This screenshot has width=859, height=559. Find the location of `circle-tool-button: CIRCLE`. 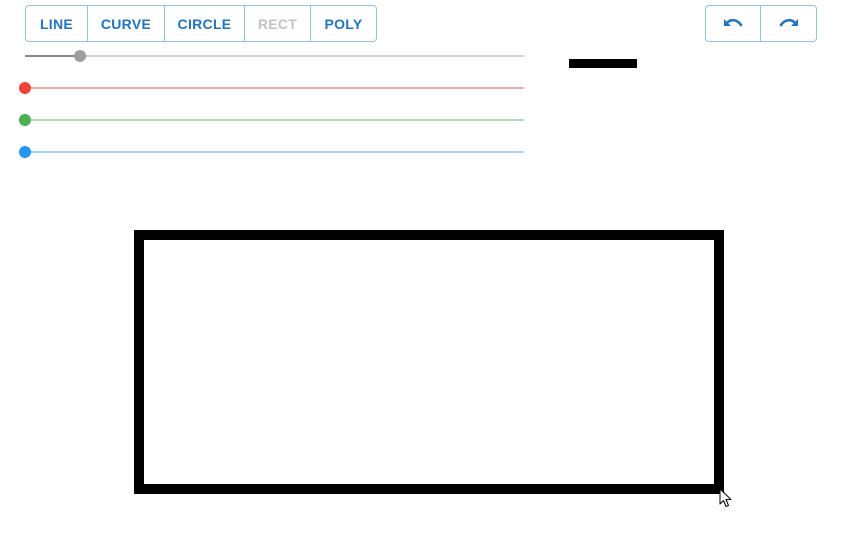

circle-tool-button: CIRCLE is located at coordinates (205, 23).